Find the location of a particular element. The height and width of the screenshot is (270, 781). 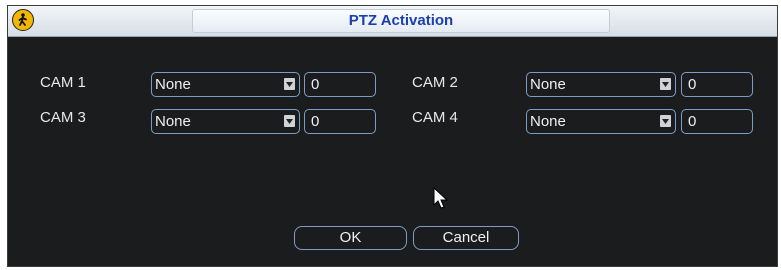

cam-4-select: None is located at coordinates (601, 121).